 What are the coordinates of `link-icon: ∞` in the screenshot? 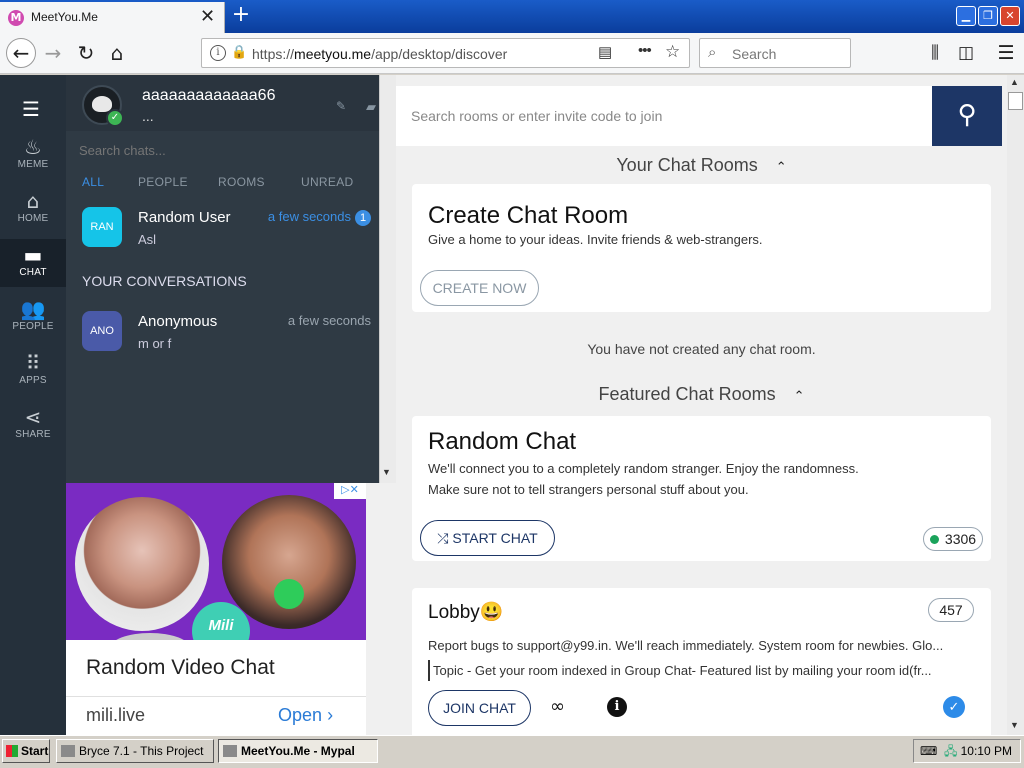 It's located at (557, 706).